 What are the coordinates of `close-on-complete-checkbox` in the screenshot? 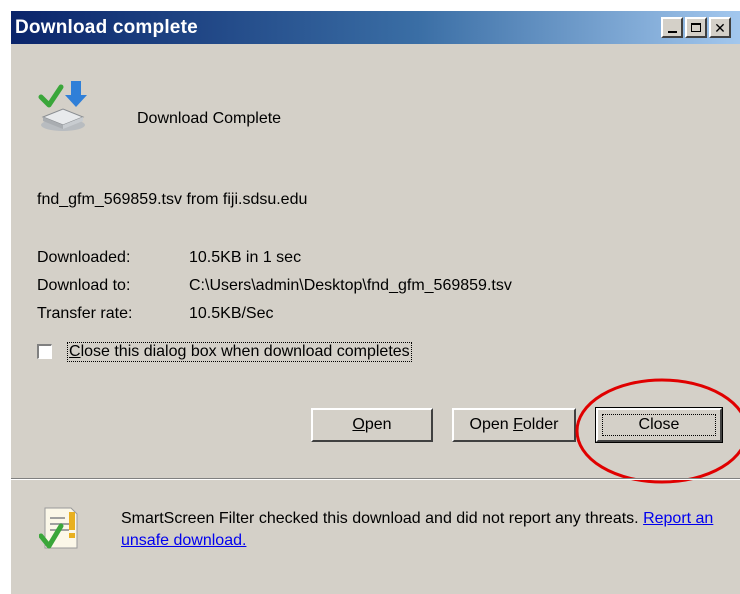 It's located at (44, 351).